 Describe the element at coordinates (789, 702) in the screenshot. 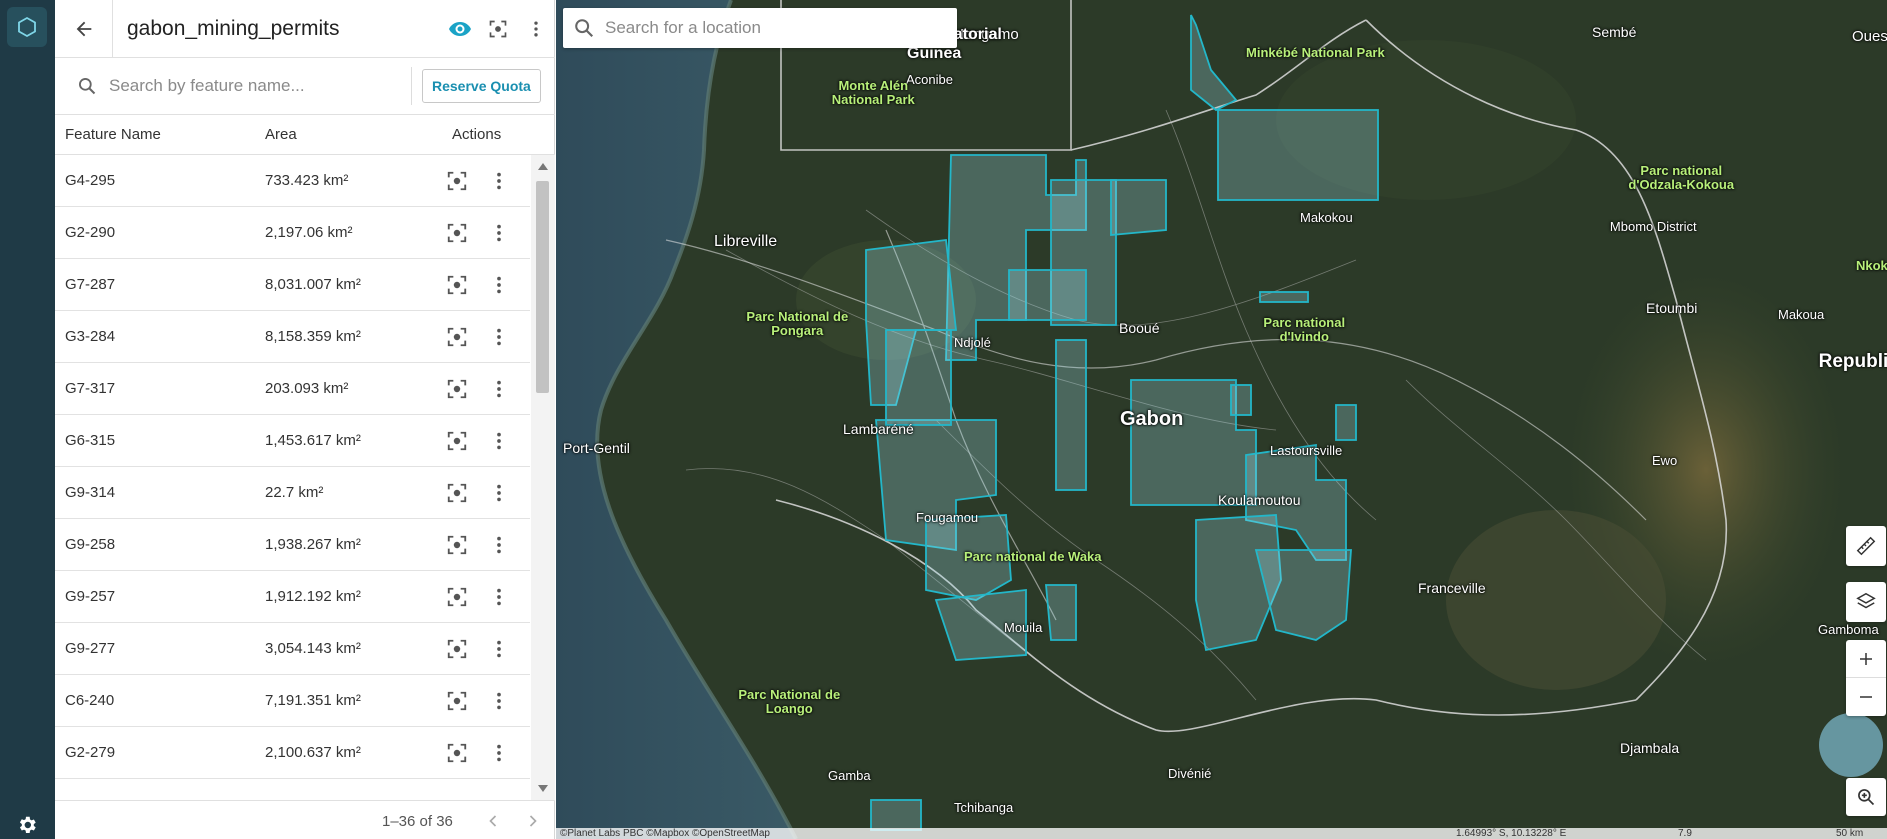

I see `map-label-loango: Parc National de Loango` at that location.